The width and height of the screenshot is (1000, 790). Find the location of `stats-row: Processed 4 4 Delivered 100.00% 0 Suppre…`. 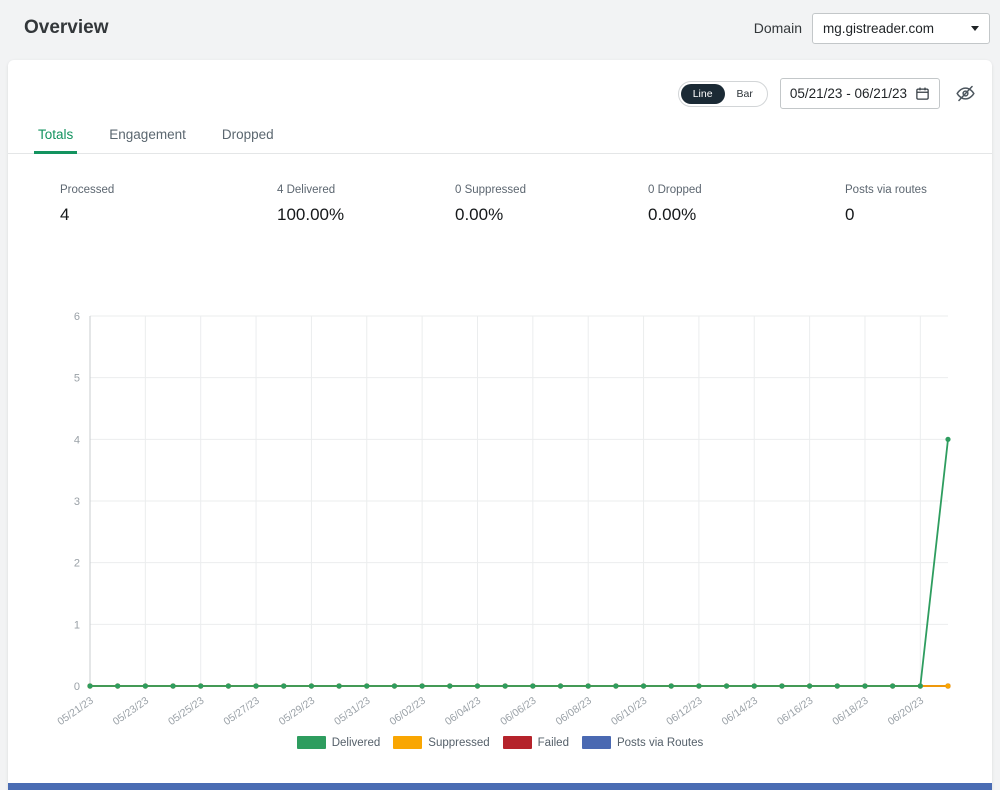

stats-row: Processed 4 4 Delivered 100.00% 0 Suppre… is located at coordinates (500, 219).